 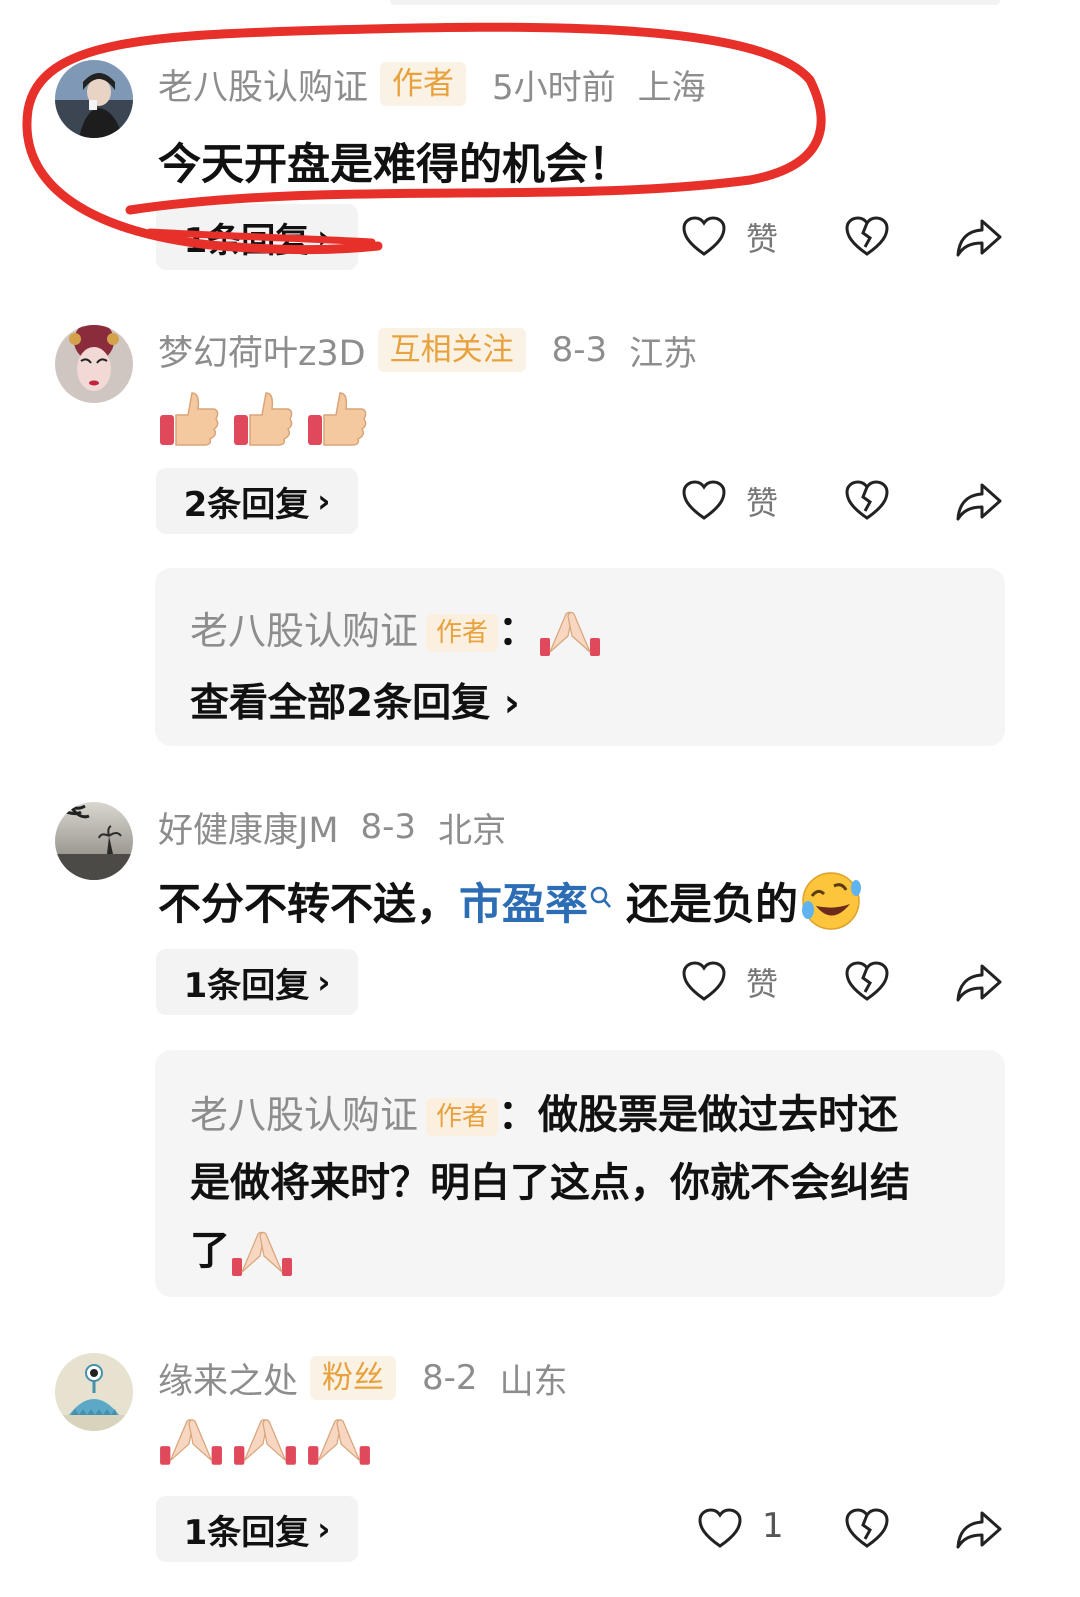 I want to click on sub-reply-line: 了, so click(x=242, y=1248).